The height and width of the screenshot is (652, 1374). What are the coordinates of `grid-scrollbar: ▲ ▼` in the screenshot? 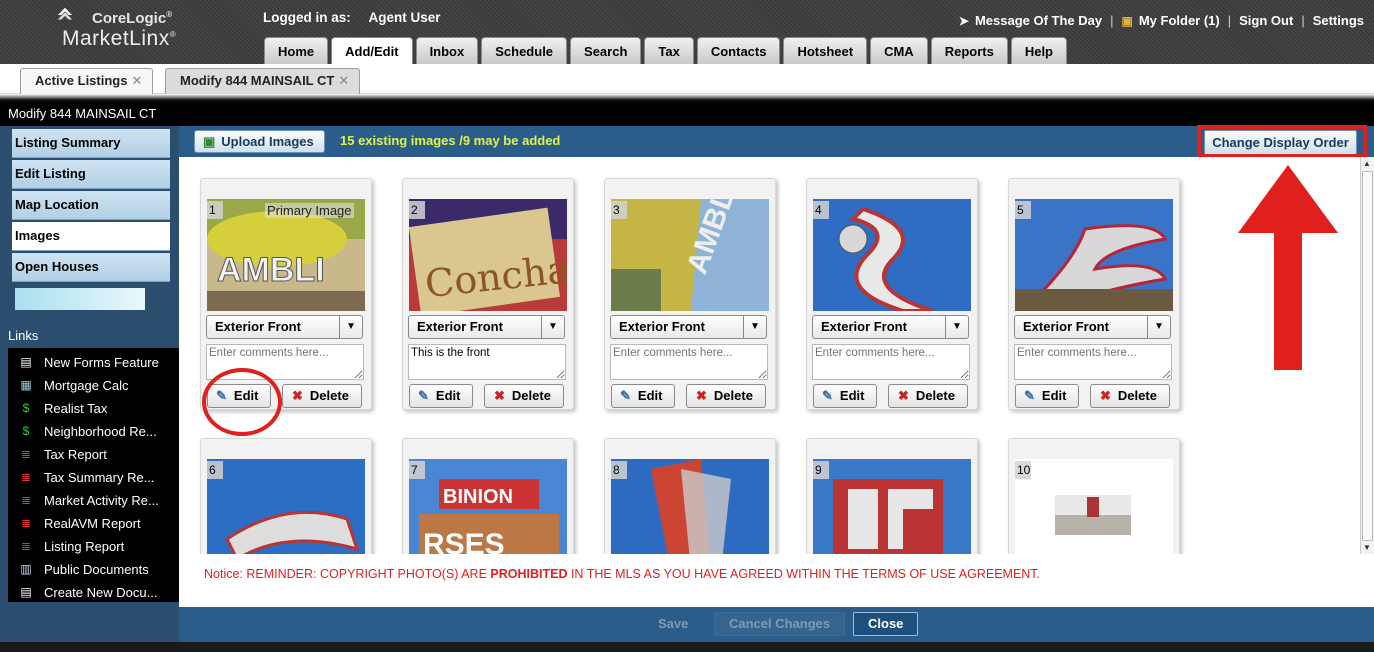 It's located at (1367, 355).